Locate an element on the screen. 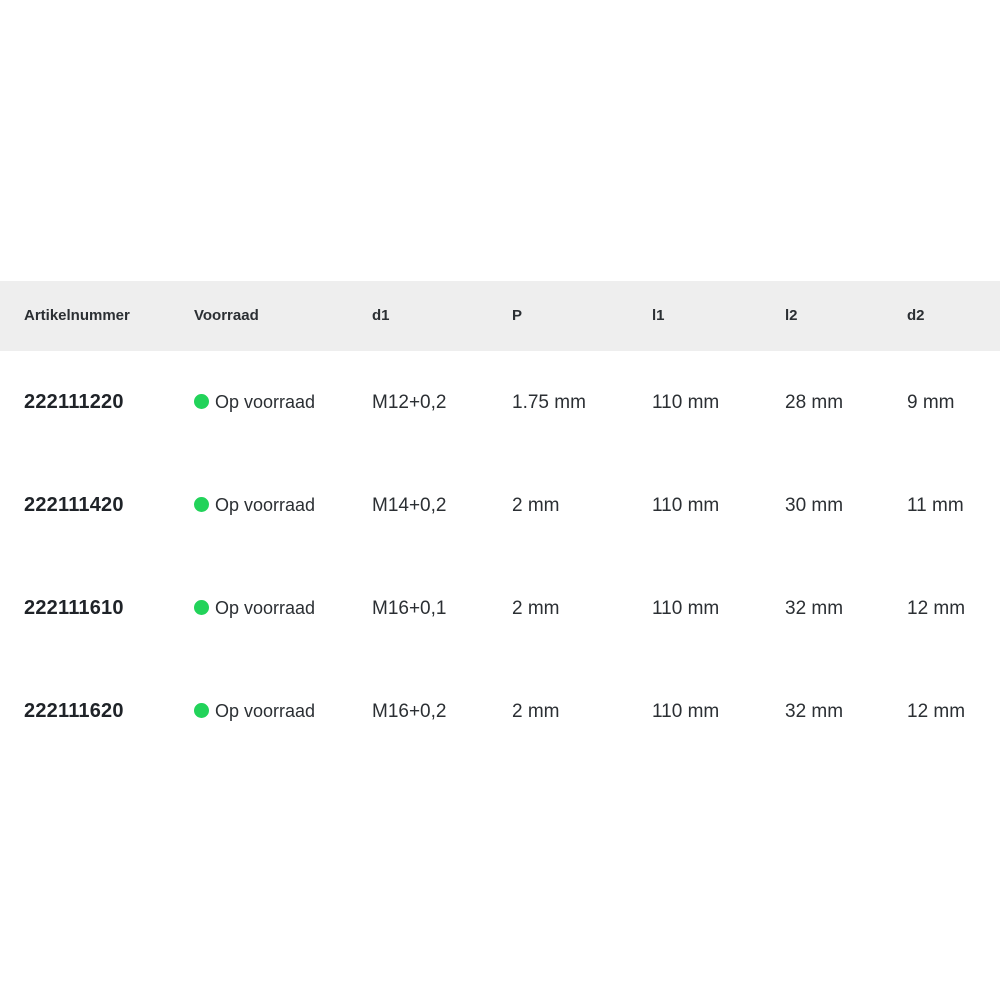 The width and height of the screenshot is (1000, 1000). header-p: P is located at coordinates (517, 316).